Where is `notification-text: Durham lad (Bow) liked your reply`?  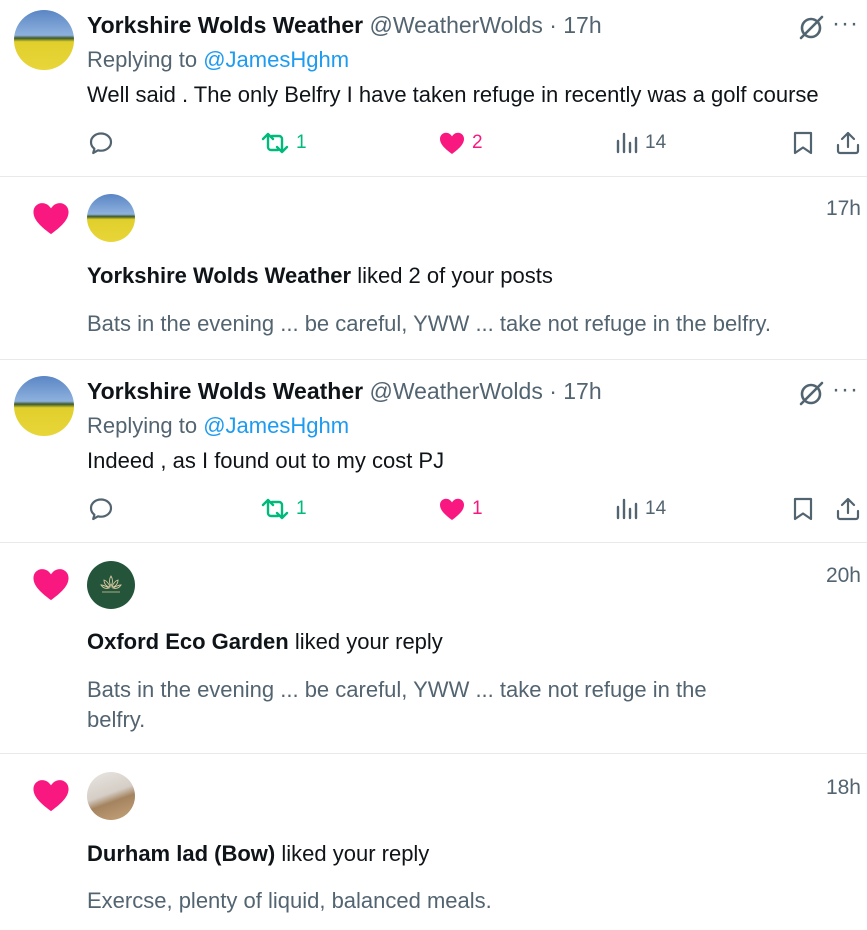
notification-text: Durham lad (Bow) liked your reply is located at coordinates (258, 854).